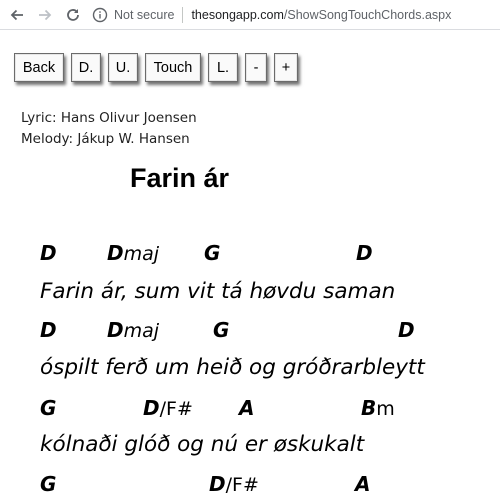 This screenshot has height=500, width=500. I want to click on chord: Bm, so click(378, 408).